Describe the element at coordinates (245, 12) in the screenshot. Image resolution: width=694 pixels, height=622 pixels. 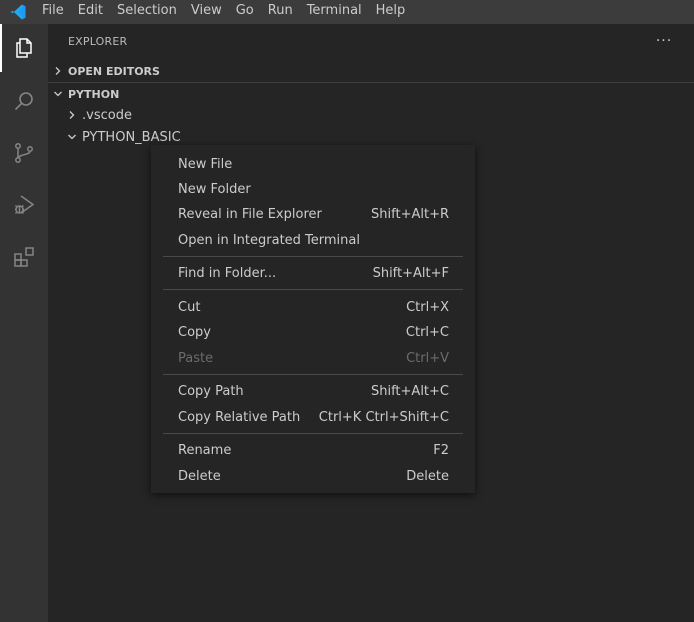
I see `menu-go: Go` at that location.